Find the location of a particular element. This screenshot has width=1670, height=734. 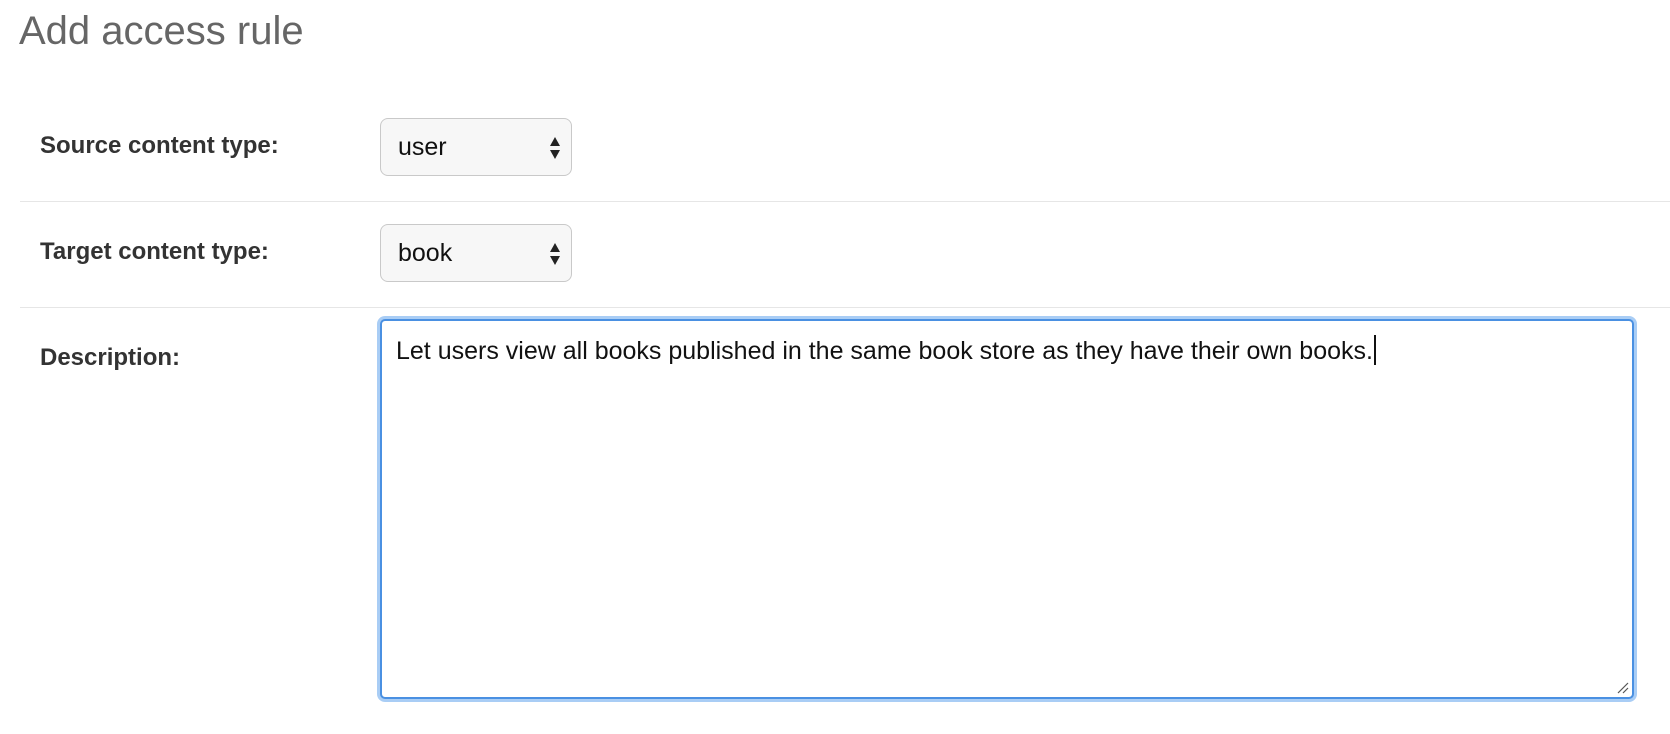

form-row-source-content-type: Source content type: user is located at coordinates (845, 149).